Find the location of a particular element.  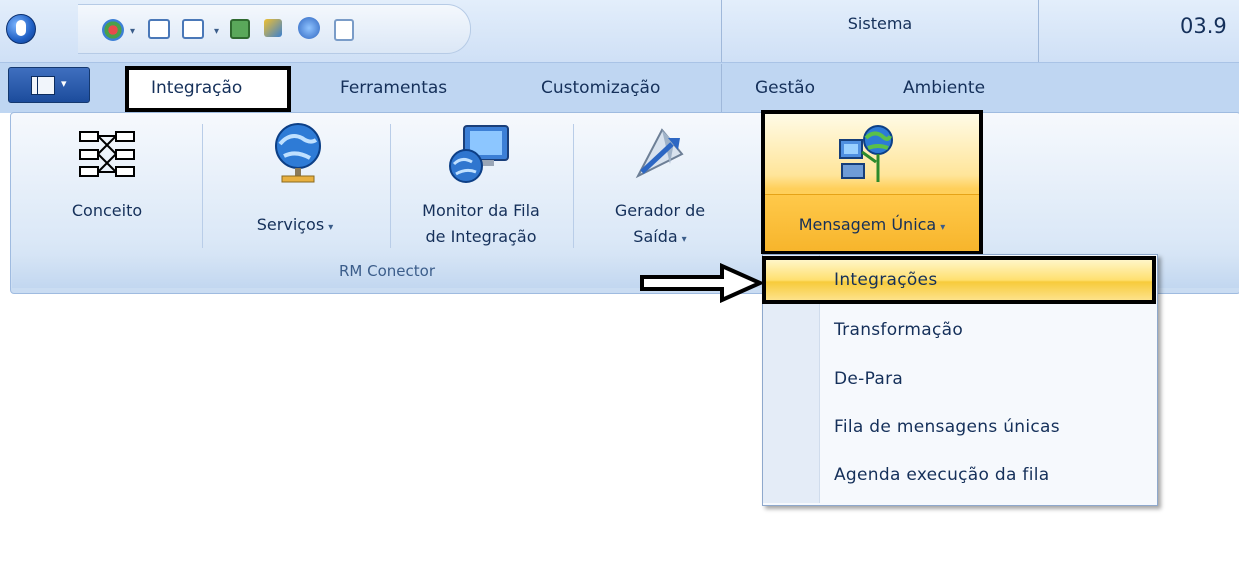

arrow-right-icon is located at coordinates (702, 283).